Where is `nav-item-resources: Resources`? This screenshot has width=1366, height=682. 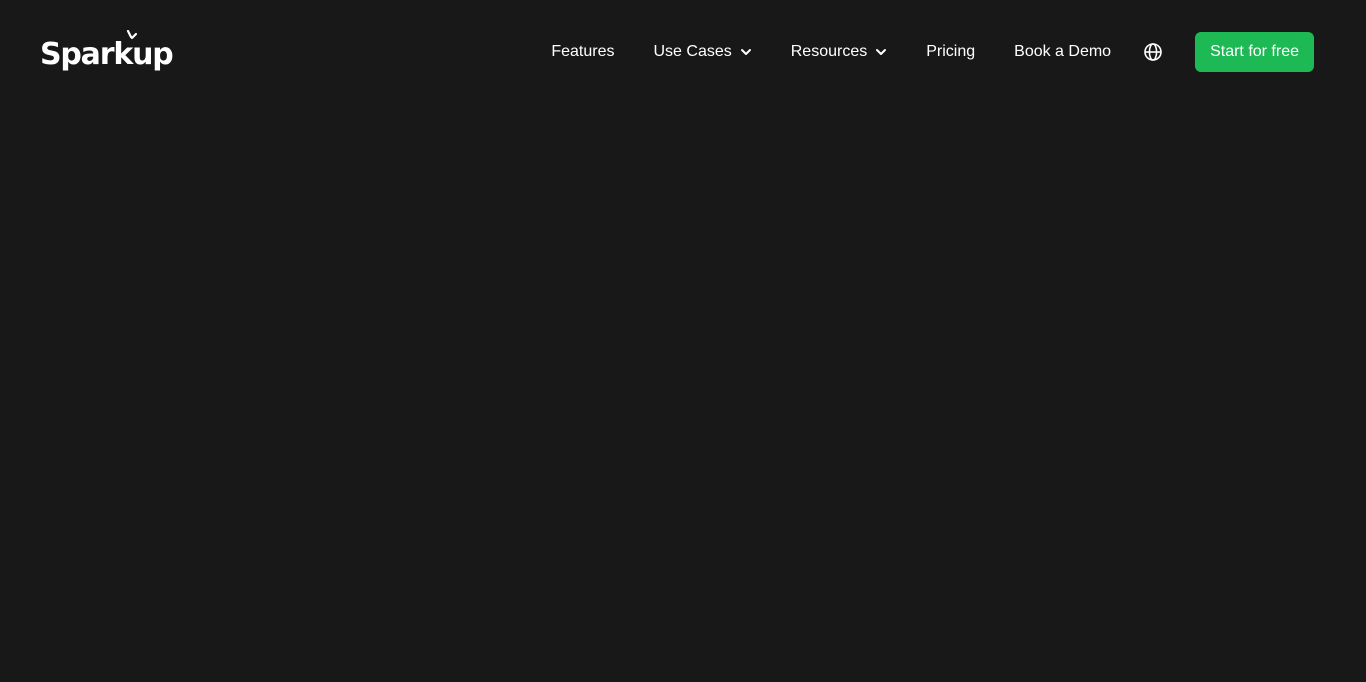
nav-item-resources: Resources is located at coordinates (839, 52).